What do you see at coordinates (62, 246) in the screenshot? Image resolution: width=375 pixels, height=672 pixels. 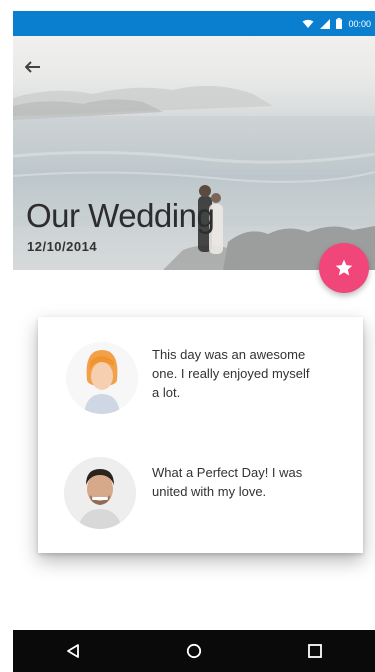 I see `event-date: 12/10/2014` at bounding box center [62, 246].